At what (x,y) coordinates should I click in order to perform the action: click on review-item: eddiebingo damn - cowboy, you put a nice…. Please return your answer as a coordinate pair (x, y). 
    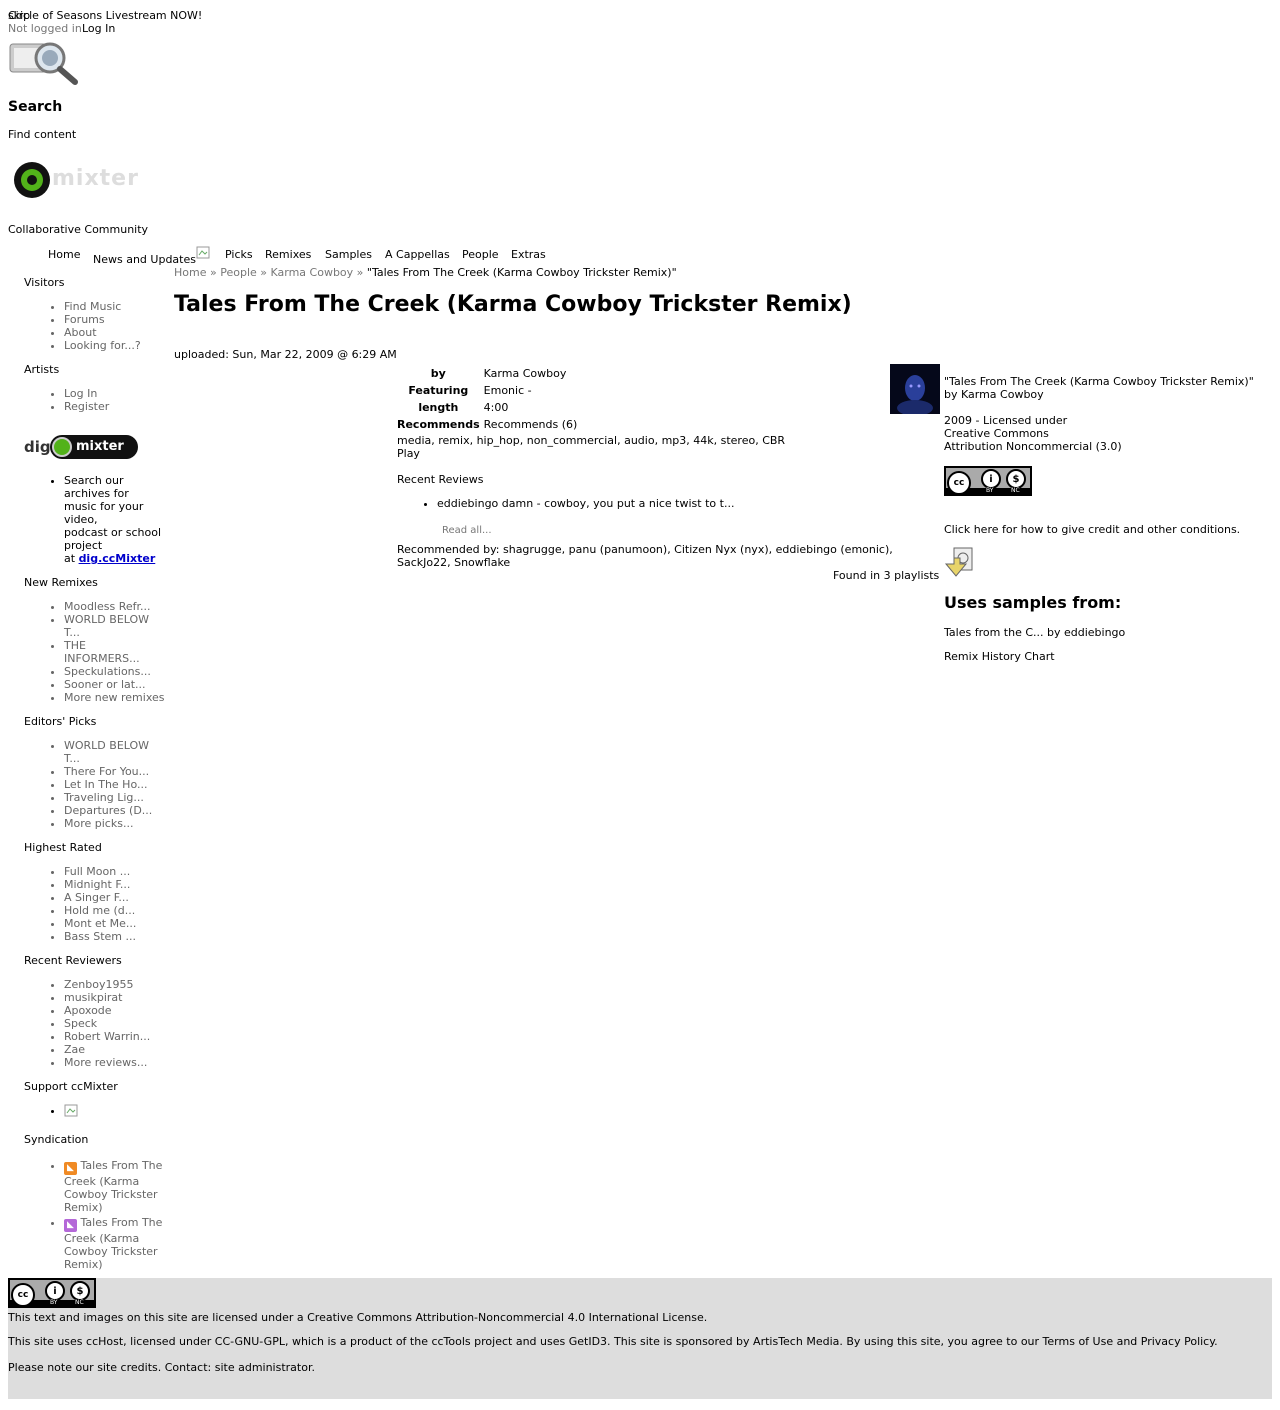
    Looking at the image, I should click on (585, 503).